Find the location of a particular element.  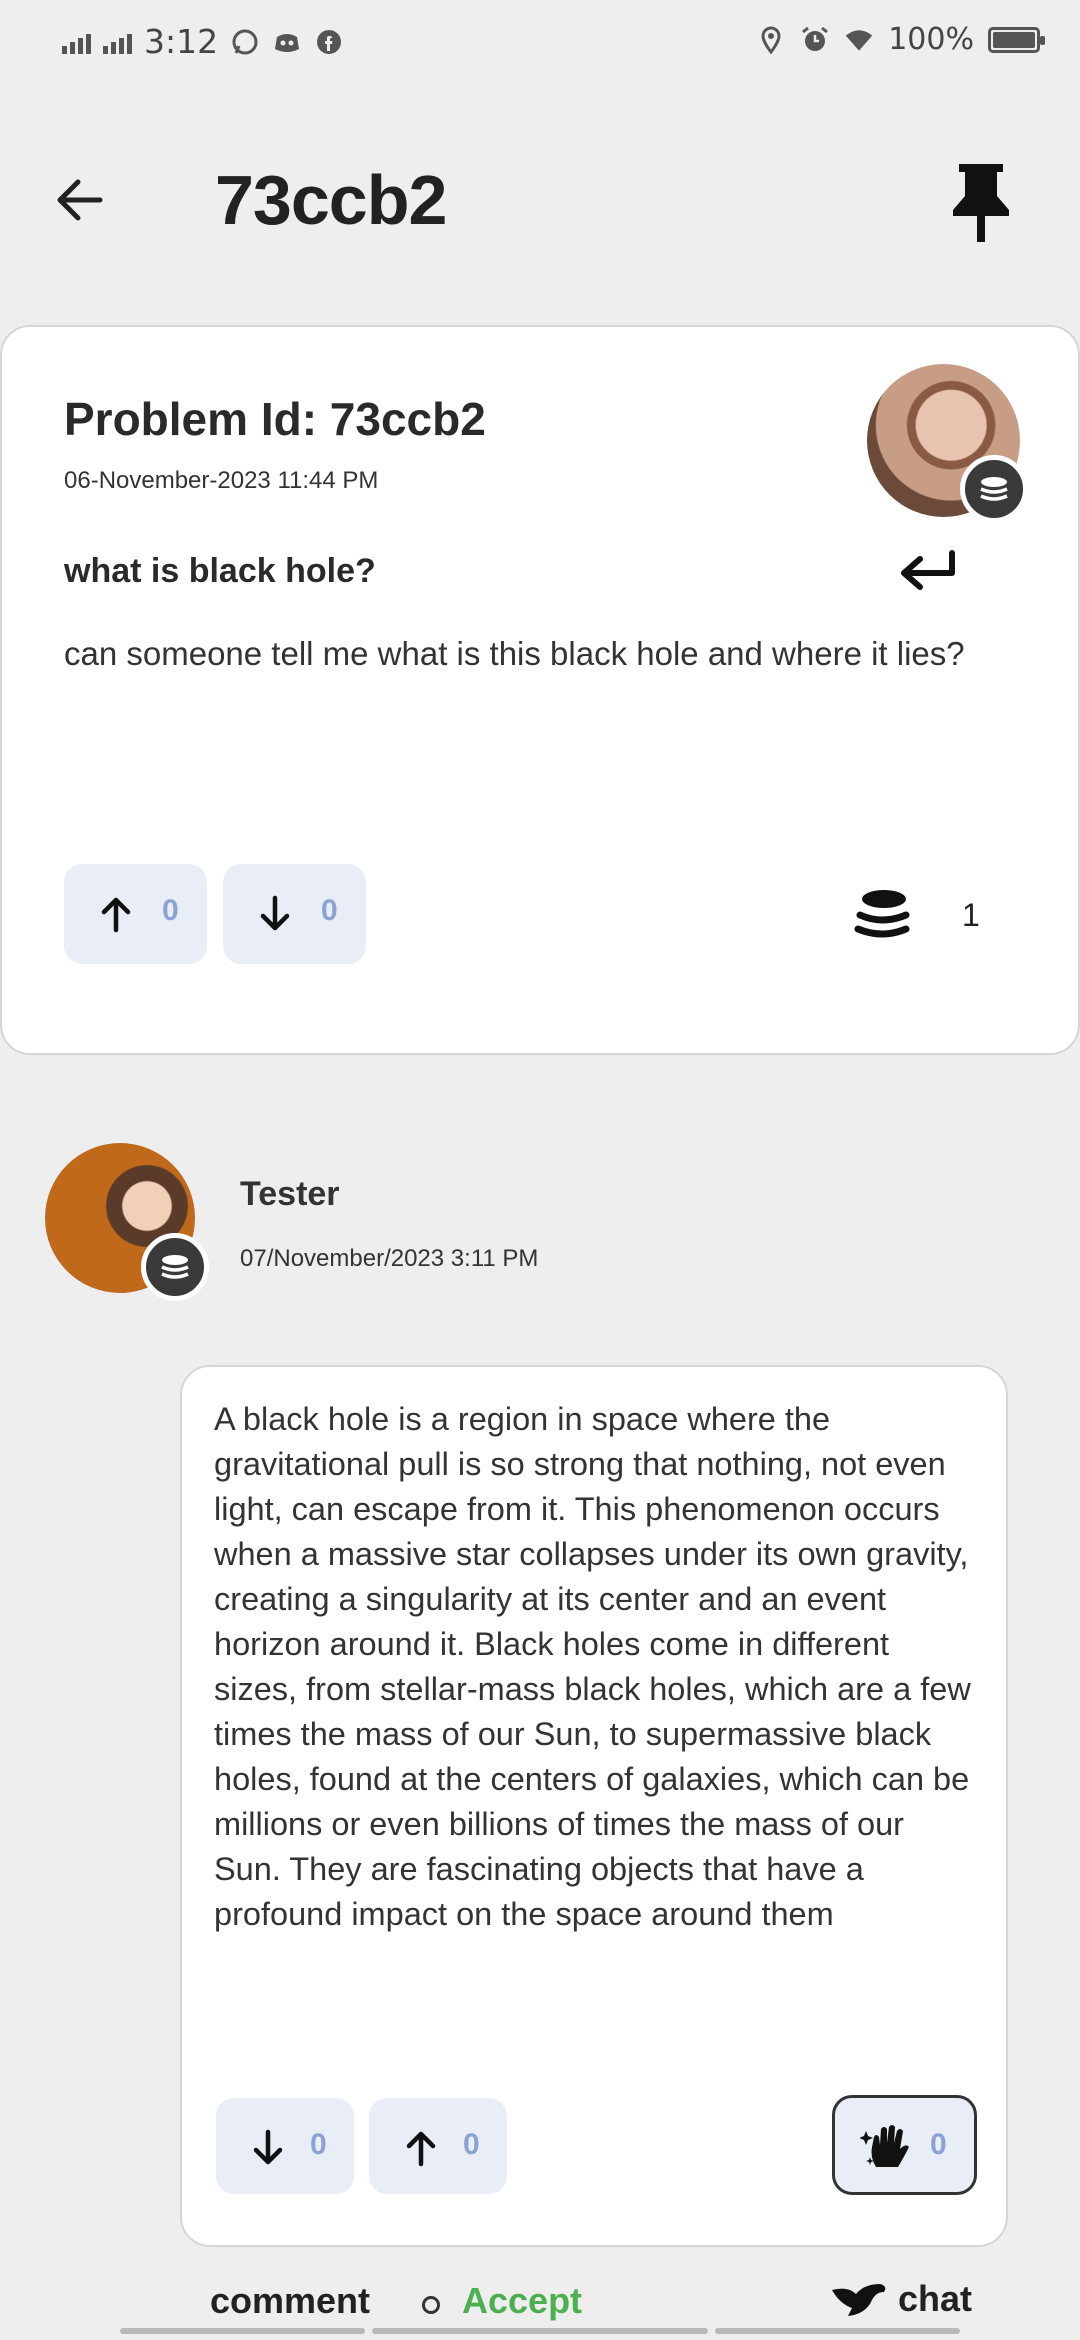

arrow-left-icon is located at coordinates (80, 200).